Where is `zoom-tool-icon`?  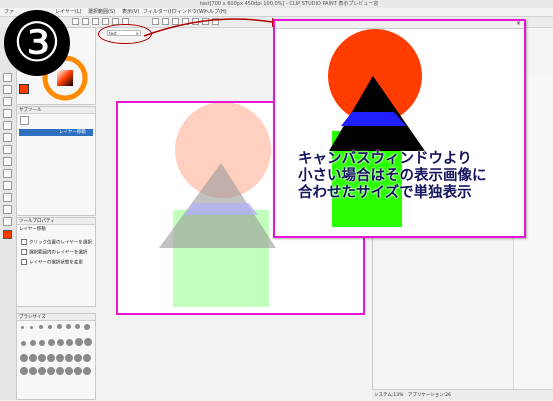 zoom-tool-icon is located at coordinates (7, 77).